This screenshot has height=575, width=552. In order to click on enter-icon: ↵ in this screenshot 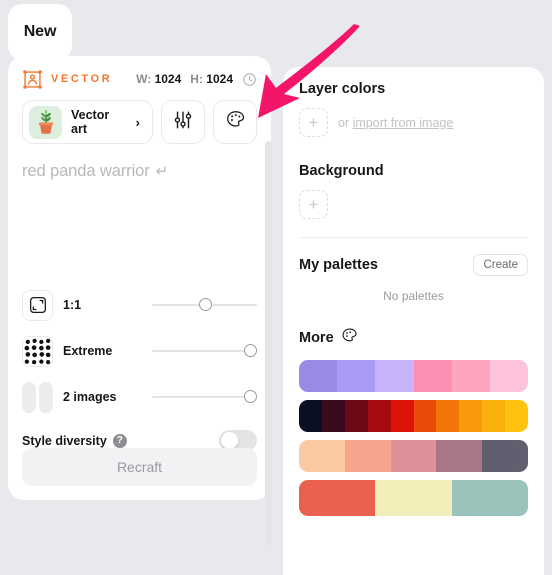, I will do `click(162, 171)`.